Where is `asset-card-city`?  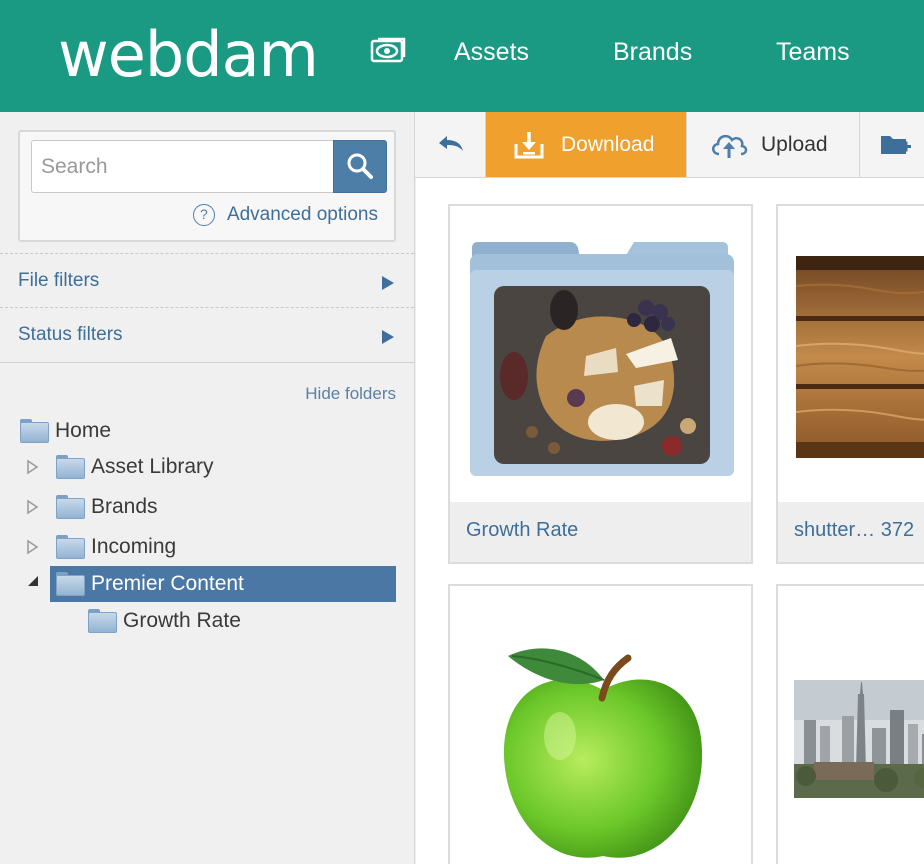
asset-card-city is located at coordinates (850, 724).